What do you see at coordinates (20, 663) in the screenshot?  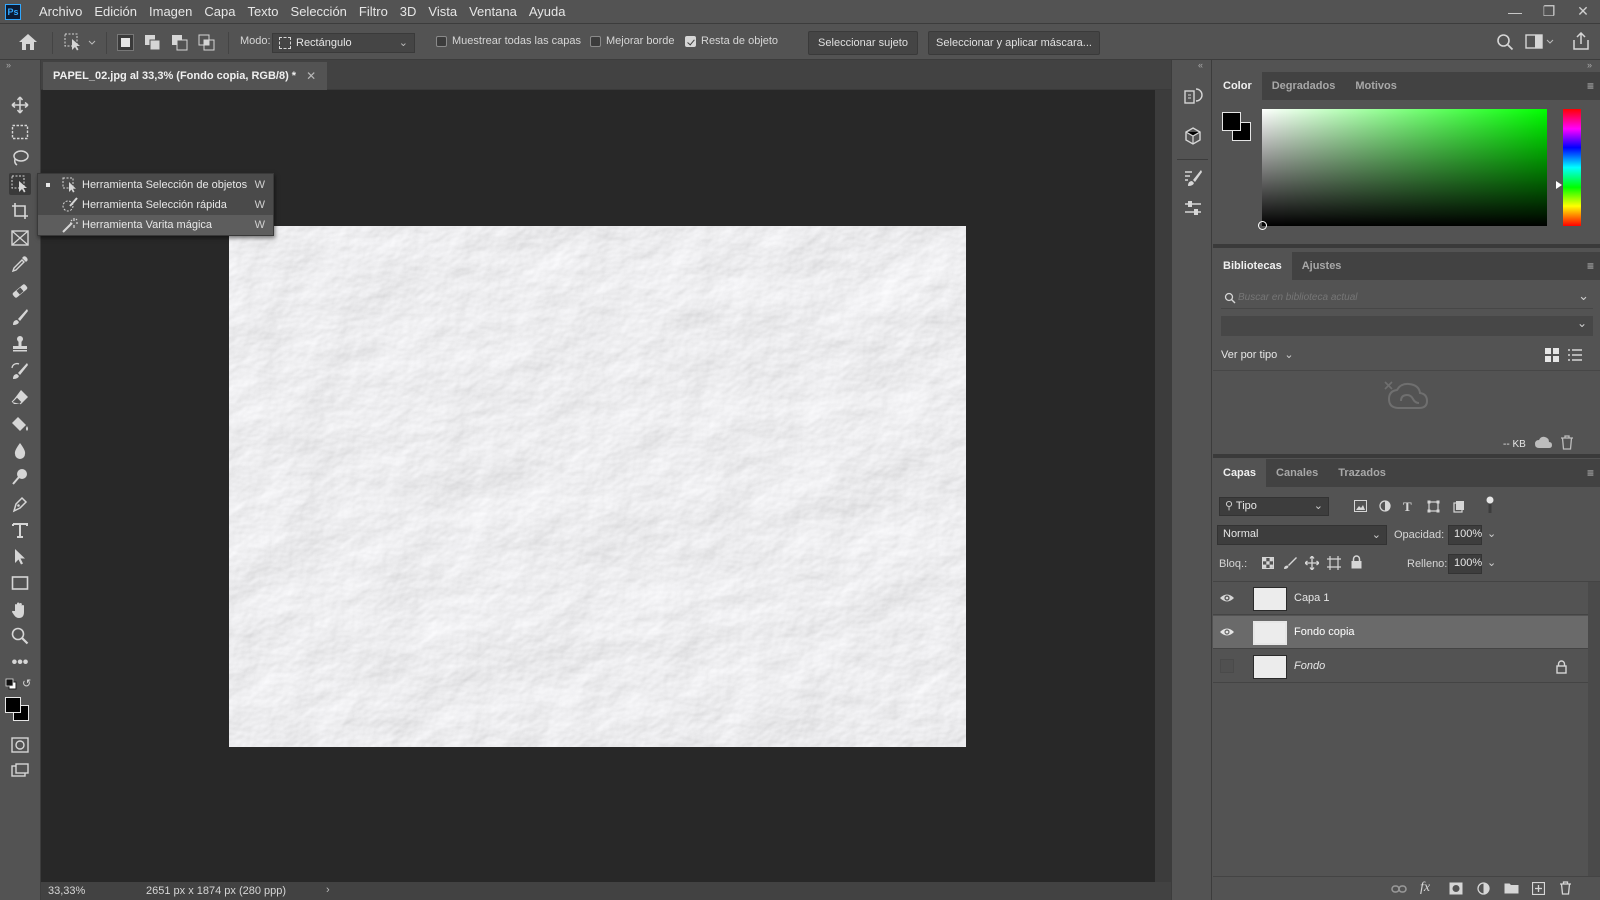 I see `more-tools-icon: •••` at bounding box center [20, 663].